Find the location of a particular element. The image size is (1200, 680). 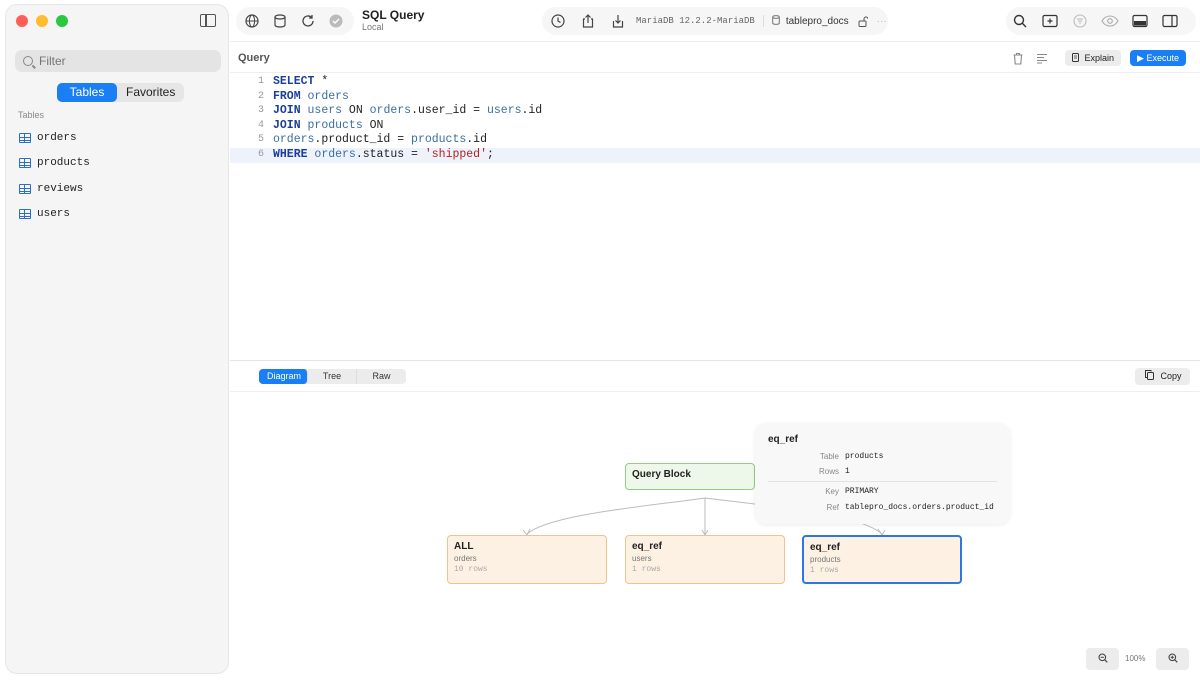

code-text: FROM orders is located at coordinates (311, 96).